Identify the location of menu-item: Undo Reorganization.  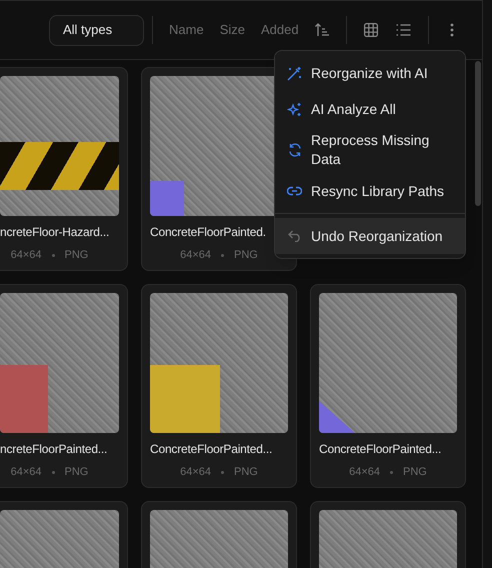
(370, 236).